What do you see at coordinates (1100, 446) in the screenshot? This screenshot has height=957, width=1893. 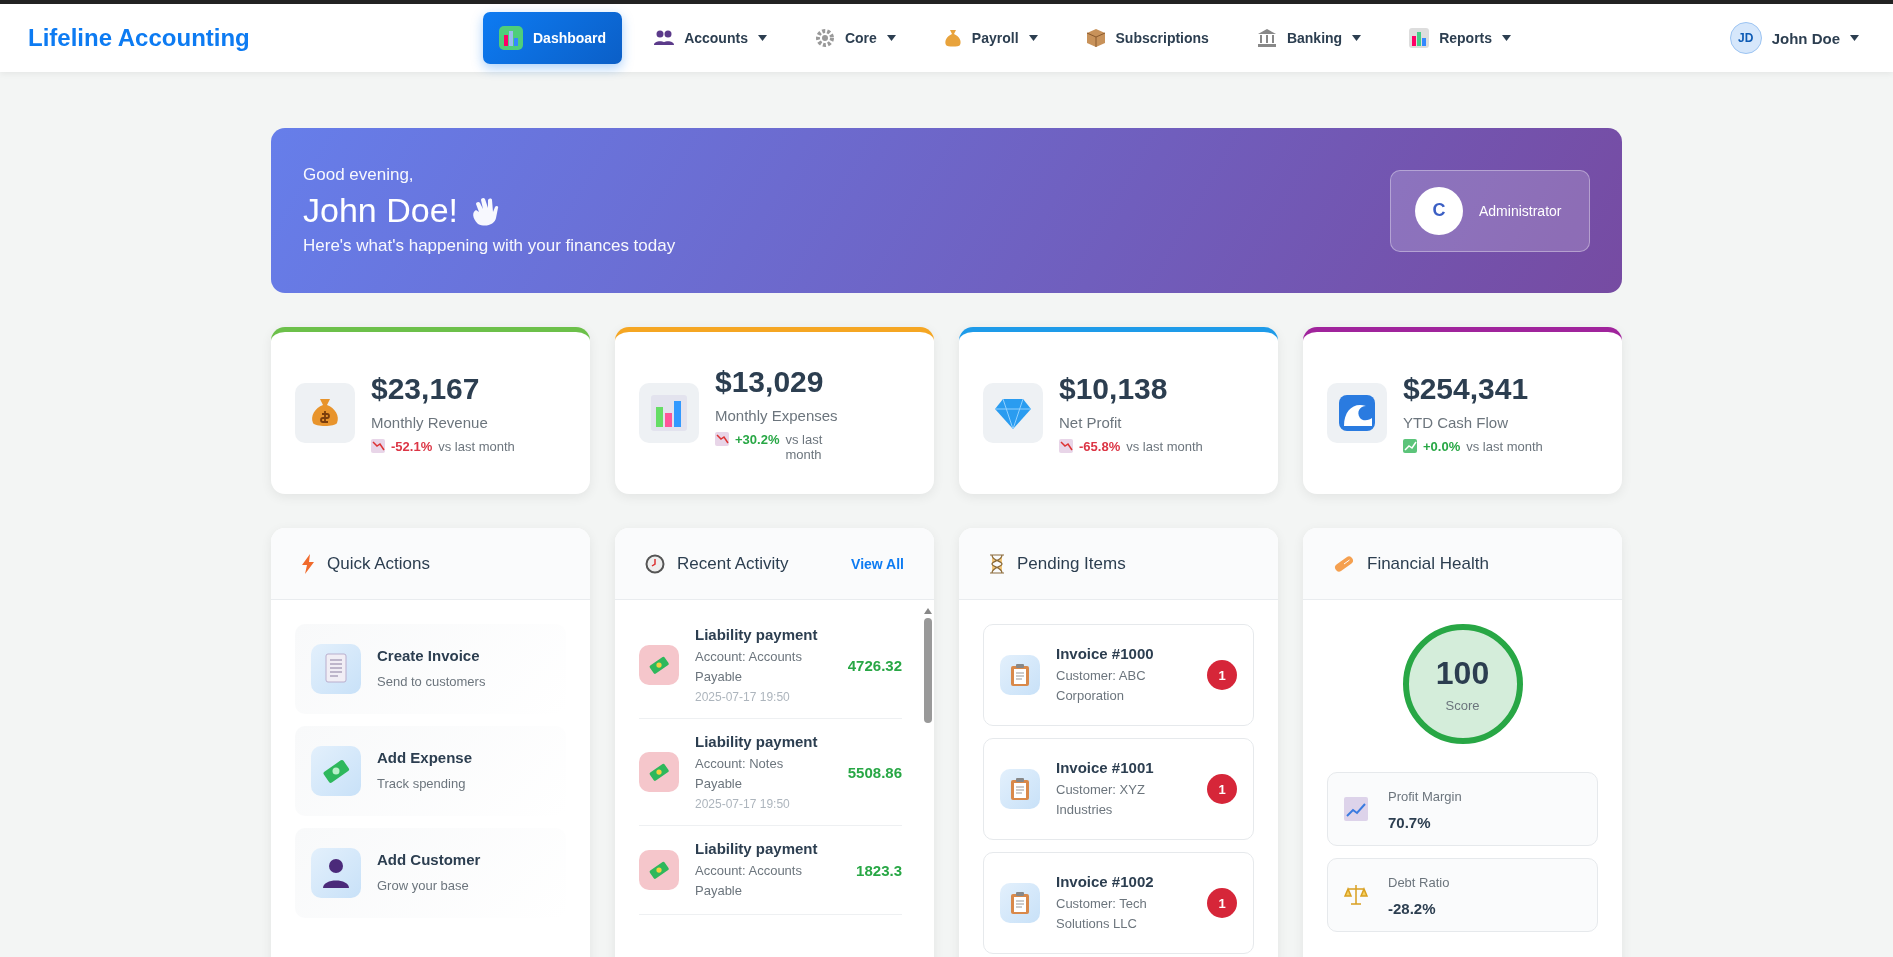 I see `change-percent: -65.8%` at bounding box center [1100, 446].